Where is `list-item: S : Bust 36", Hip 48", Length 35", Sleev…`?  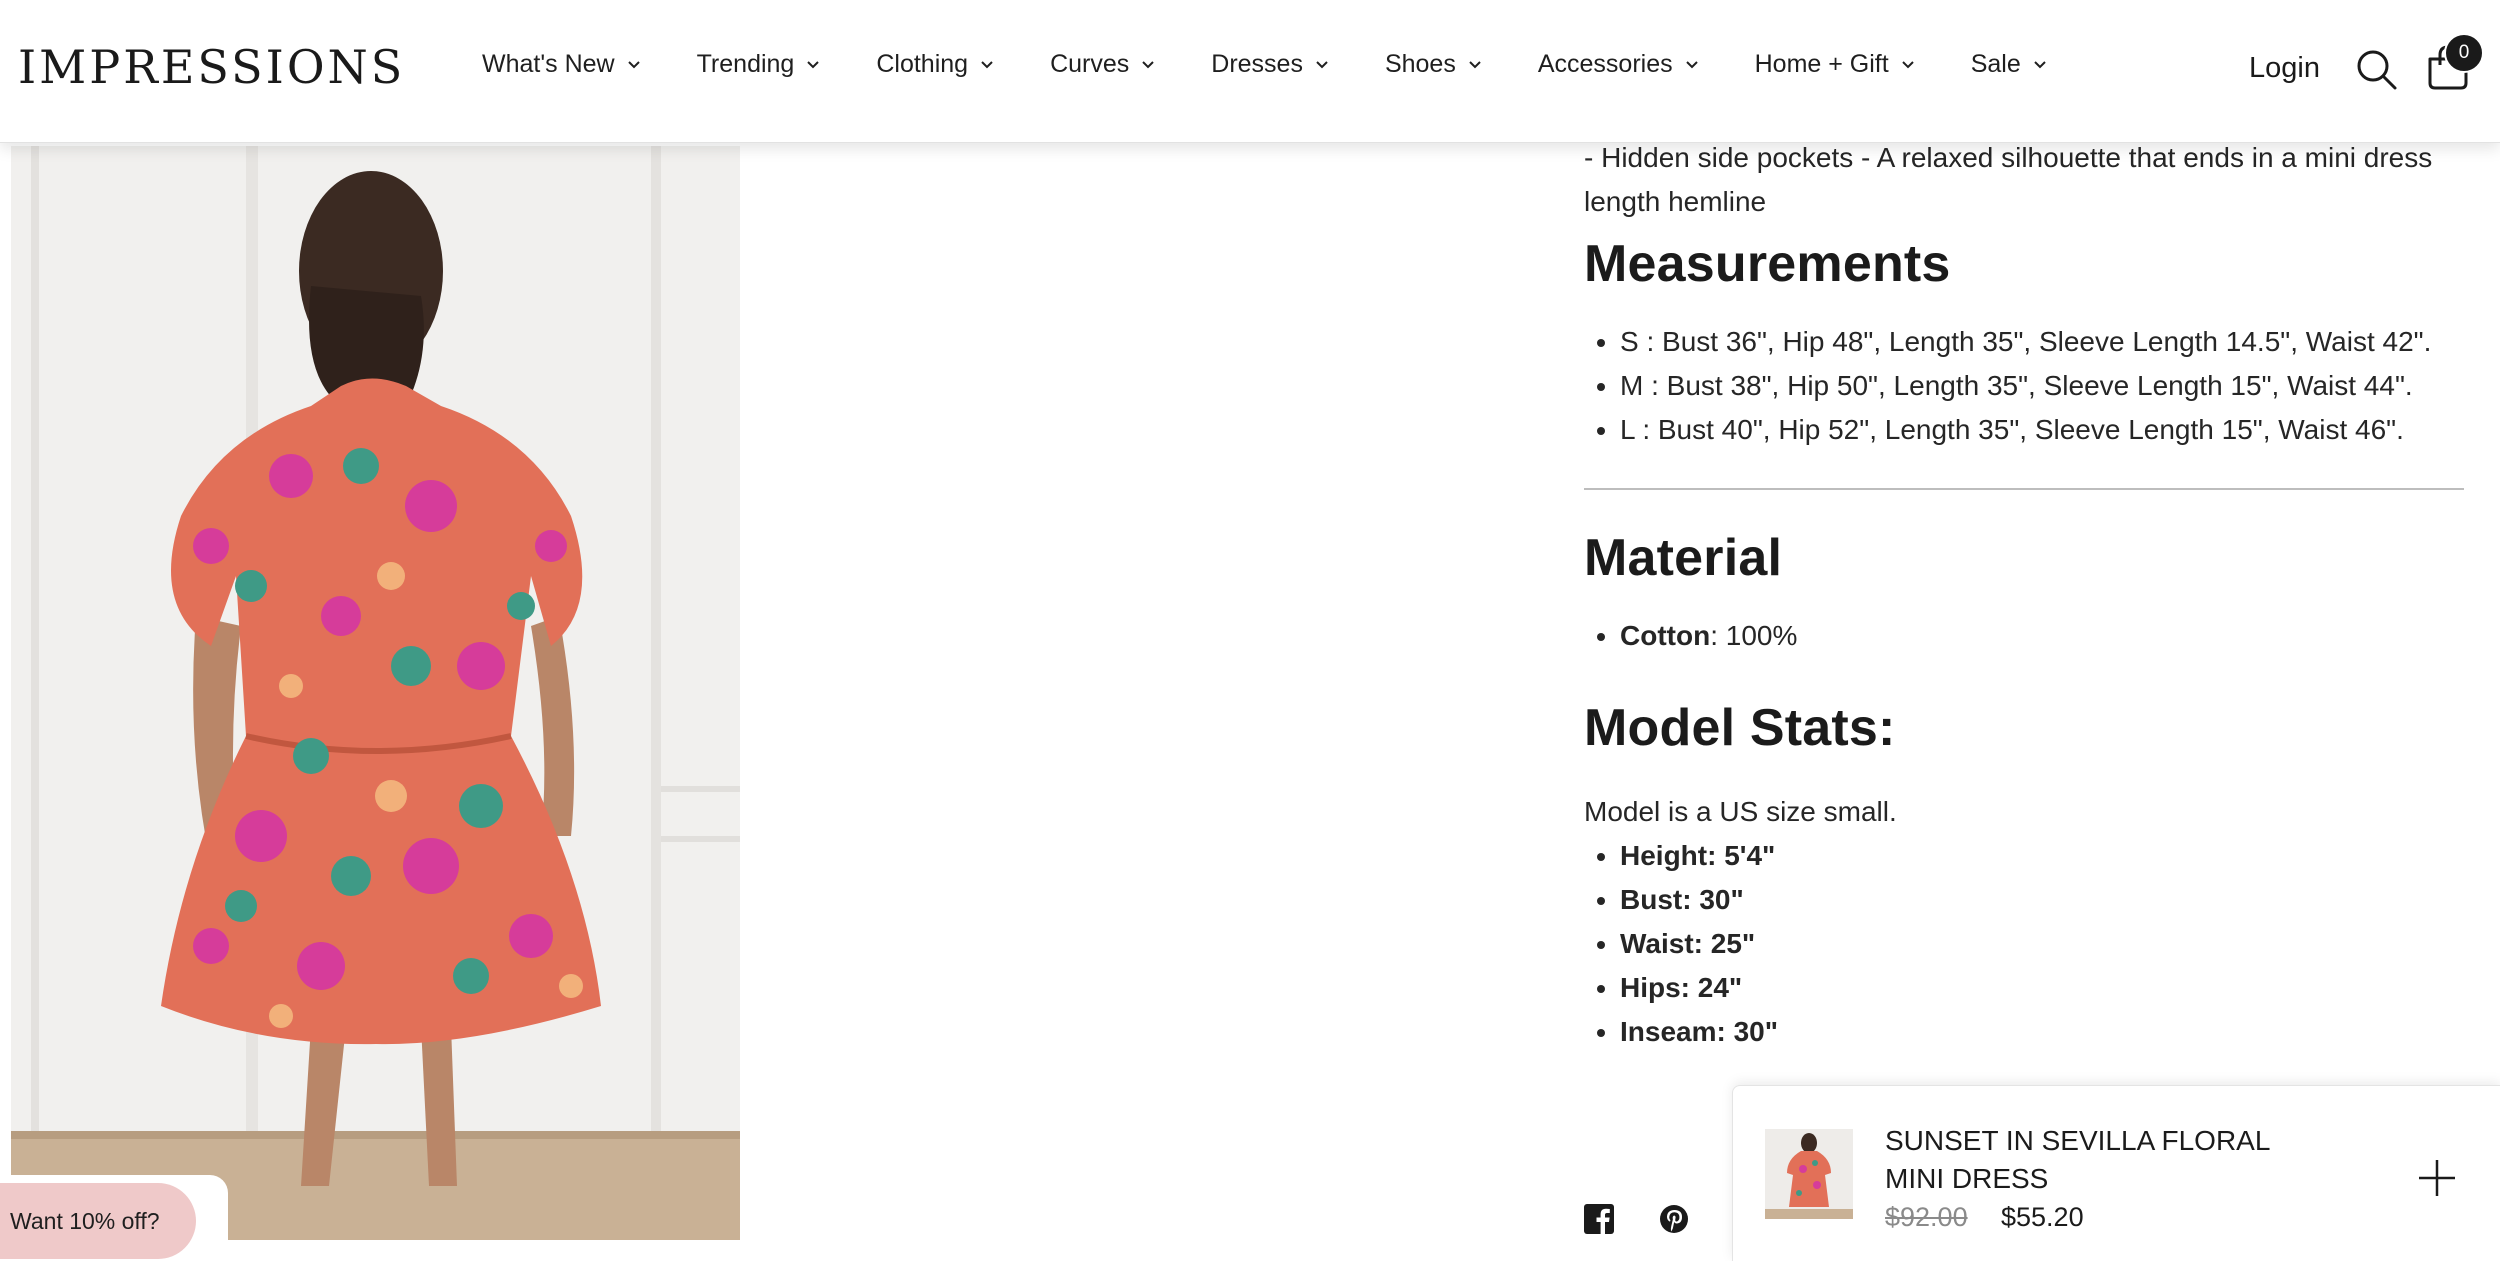 list-item: S : Bust 36", Hip 48", Length 35", Sleev… is located at coordinates (2042, 342).